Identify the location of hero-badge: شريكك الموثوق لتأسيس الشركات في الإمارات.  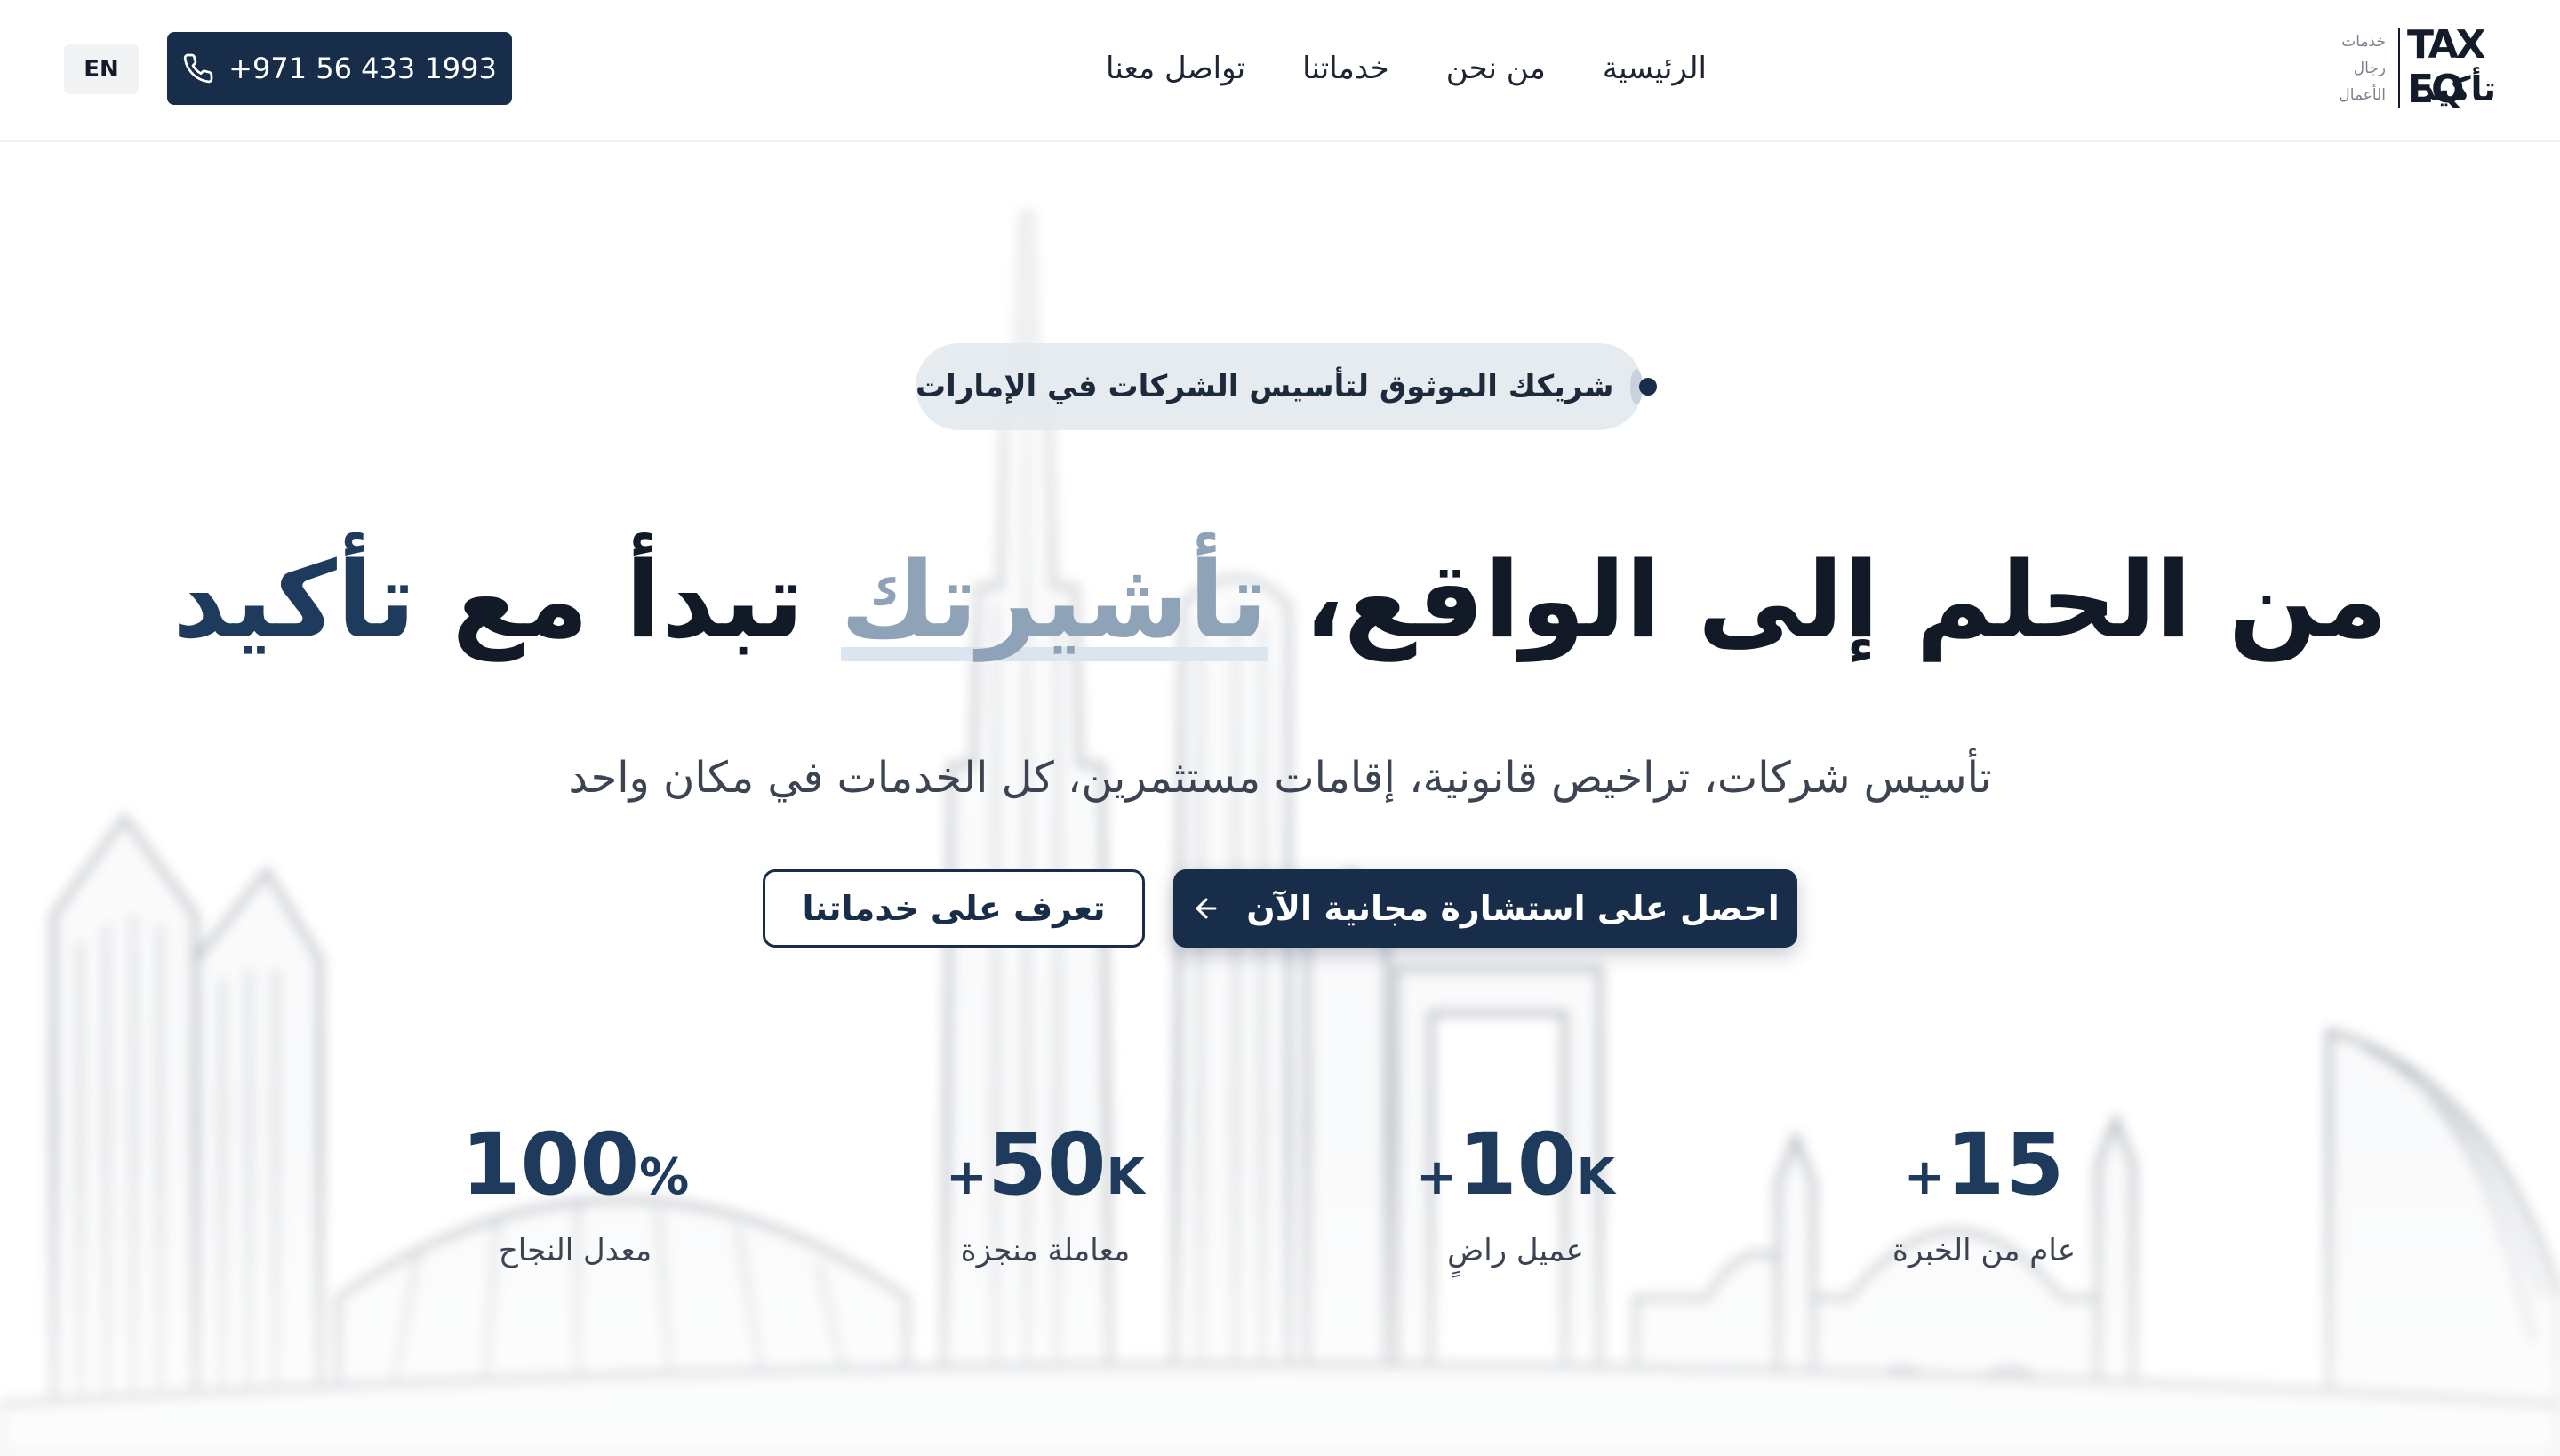
(1286, 386).